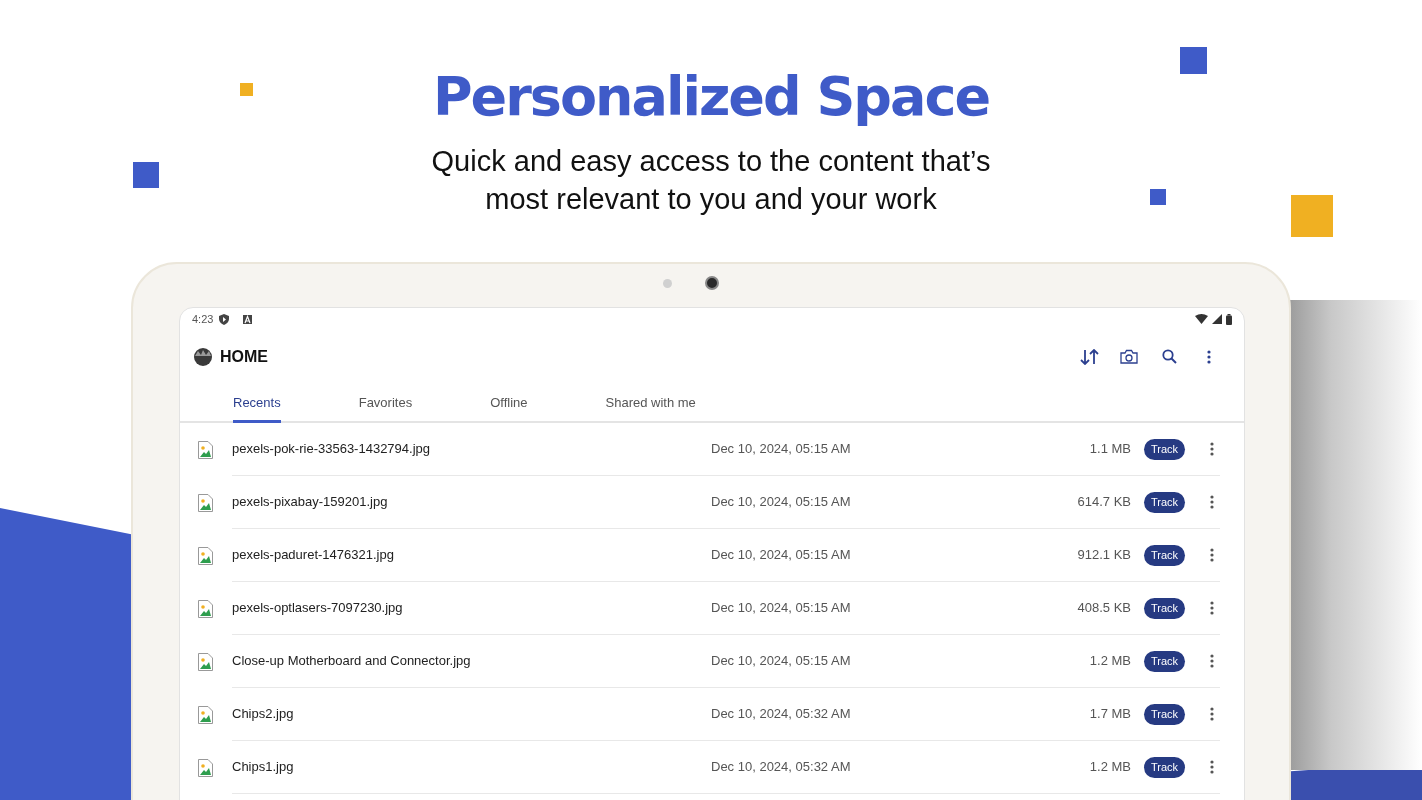 This screenshot has height=800, width=1422. Describe the element at coordinates (318, 608) in the screenshot. I see `file-name: pexels-optlasers-7097230.jpg` at that location.